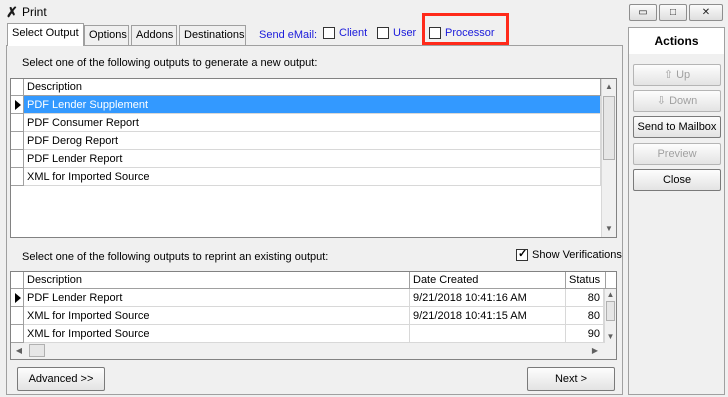 The image size is (728, 397). Describe the element at coordinates (19, 351) in the screenshot. I see `scroll-left-icon: ◀` at that location.